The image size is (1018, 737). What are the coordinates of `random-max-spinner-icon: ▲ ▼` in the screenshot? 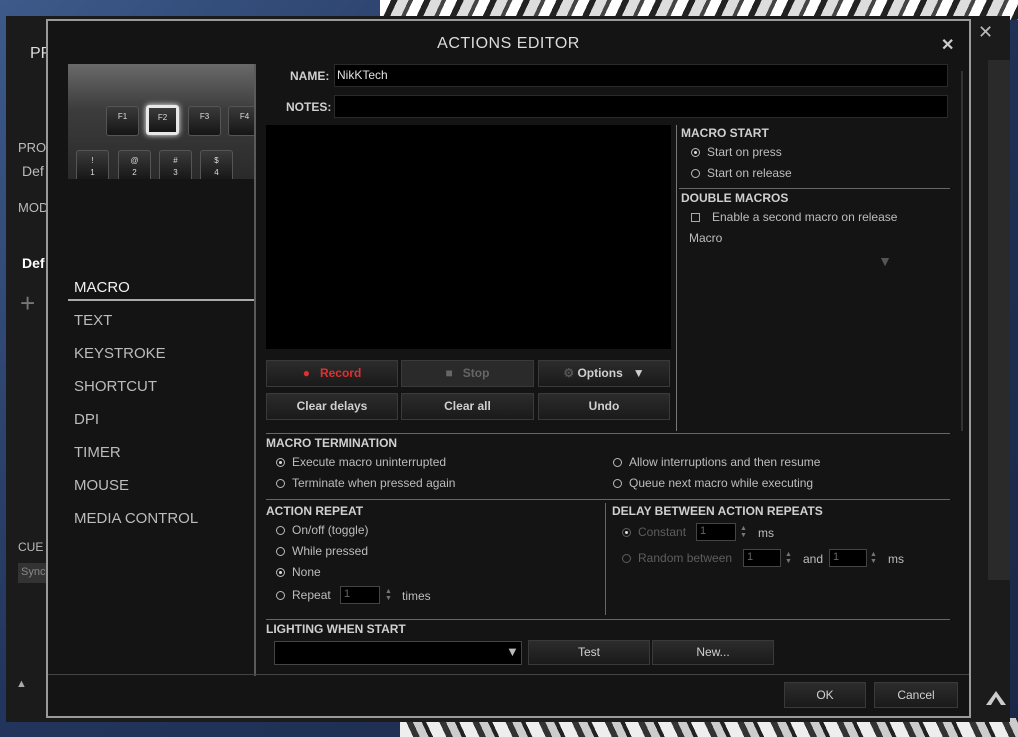 It's located at (873, 558).